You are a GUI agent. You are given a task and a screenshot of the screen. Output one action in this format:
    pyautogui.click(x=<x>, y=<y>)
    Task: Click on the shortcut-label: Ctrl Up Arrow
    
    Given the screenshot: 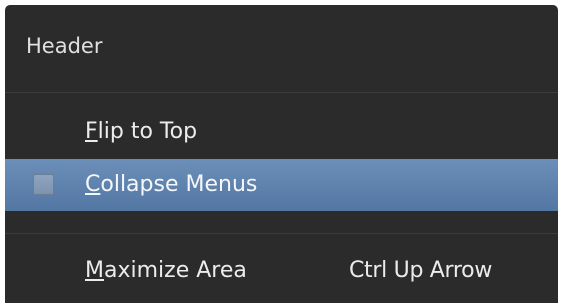 What is the action you would take?
    pyautogui.click(x=421, y=270)
    